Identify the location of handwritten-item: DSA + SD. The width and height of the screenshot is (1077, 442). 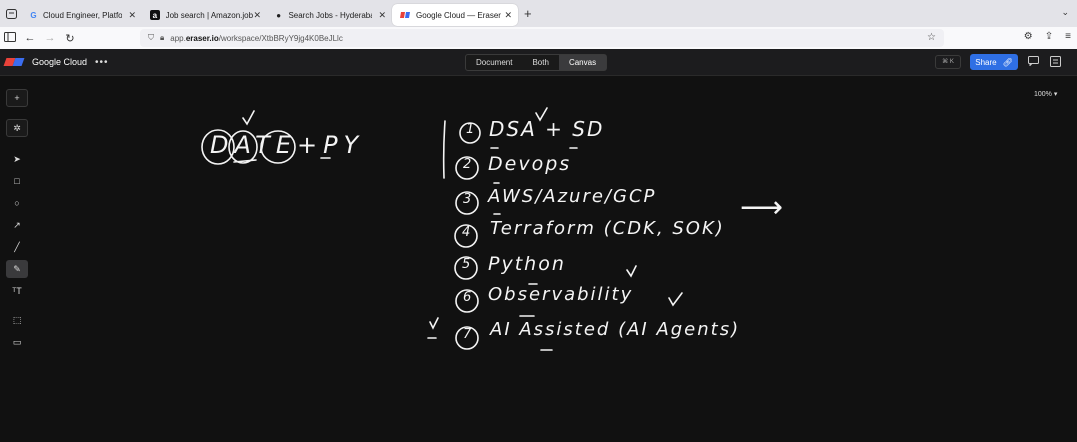
(547, 129).